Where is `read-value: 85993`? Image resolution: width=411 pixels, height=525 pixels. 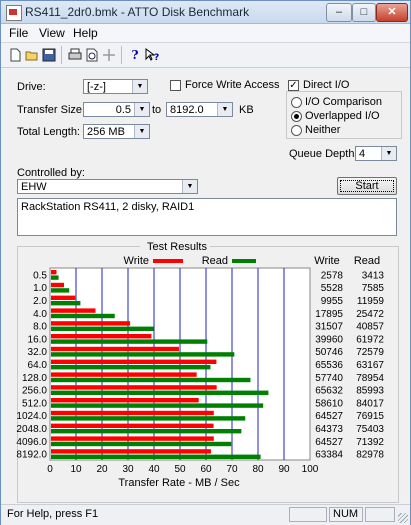
read-value: 85993 is located at coordinates (370, 391).